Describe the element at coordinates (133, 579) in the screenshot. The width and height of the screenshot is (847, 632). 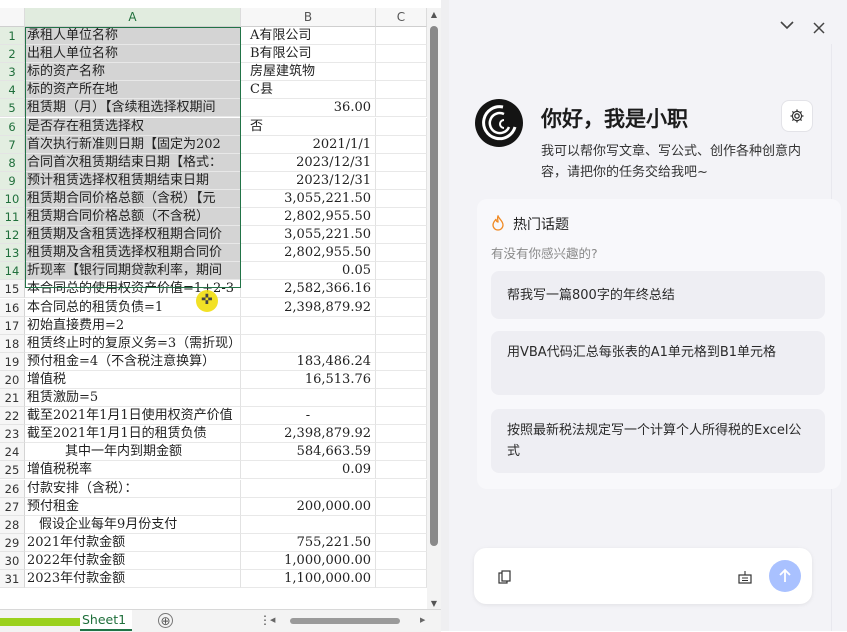
I see `cell-a: 2023年付款金额` at that location.